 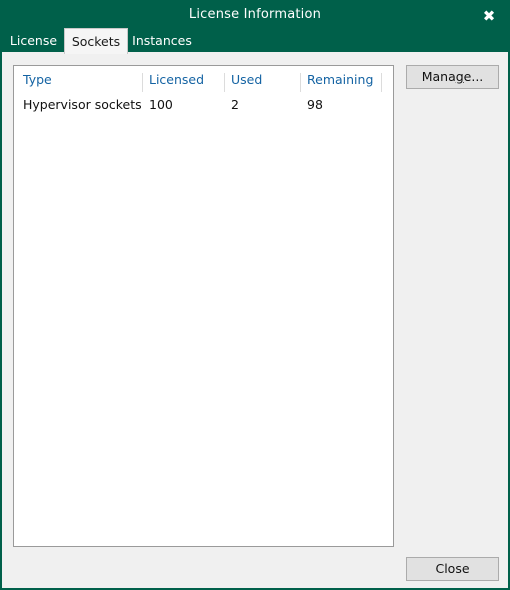 I want to click on manage-button-label-before: Mana, so click(x=438, y=76).